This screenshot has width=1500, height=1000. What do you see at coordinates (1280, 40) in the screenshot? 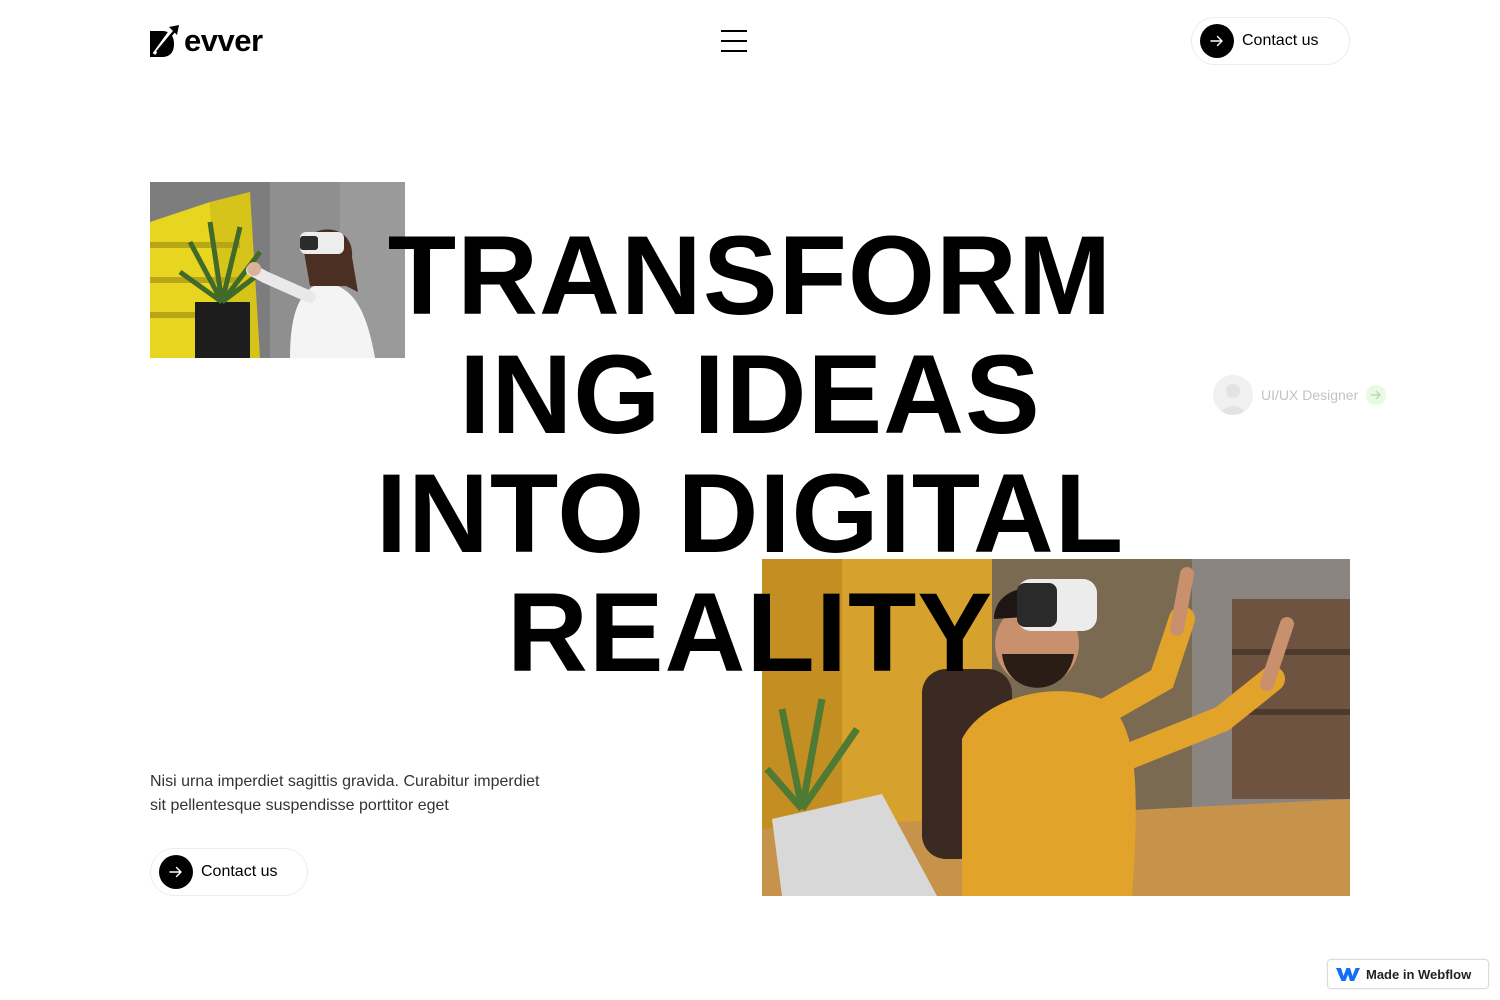
I see `header-contact-label: Contact us` at bounding box center [1280, 40].